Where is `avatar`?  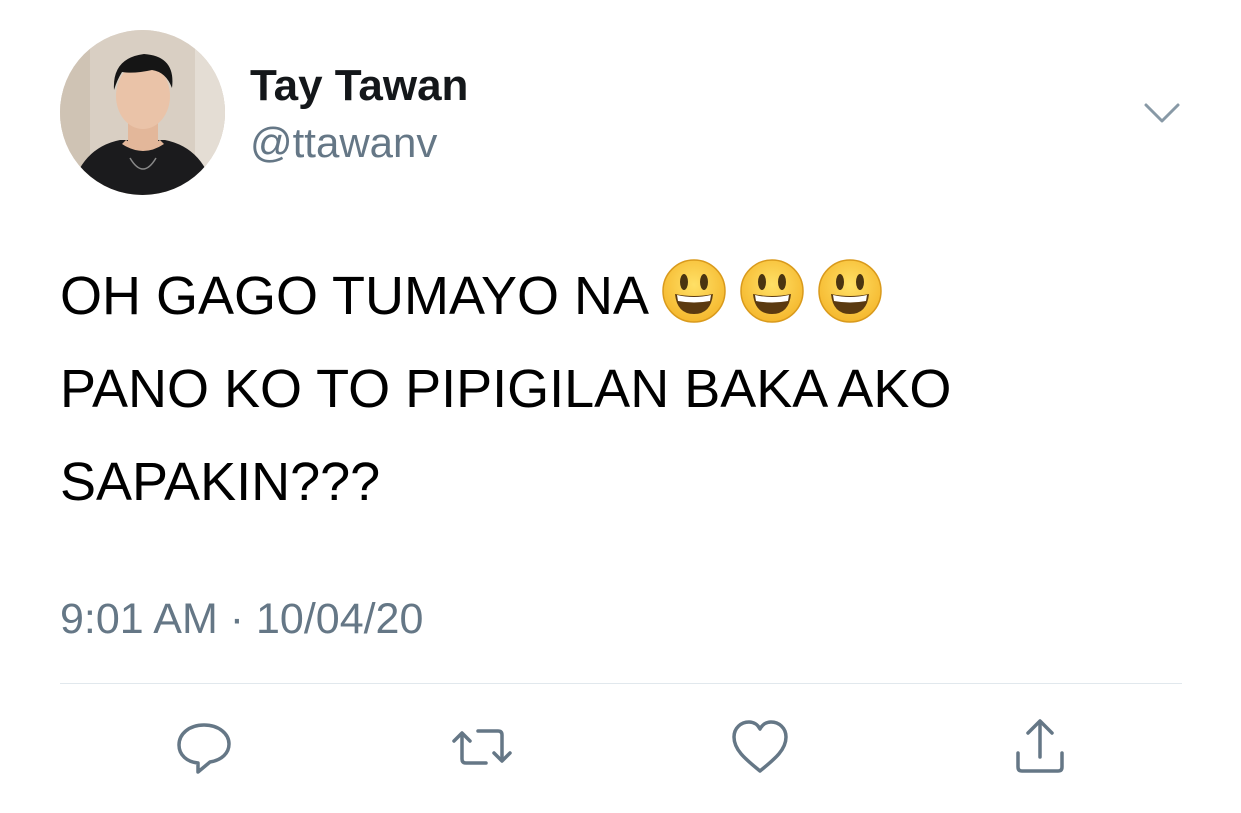 avatar is located at coordinates (142, 112).